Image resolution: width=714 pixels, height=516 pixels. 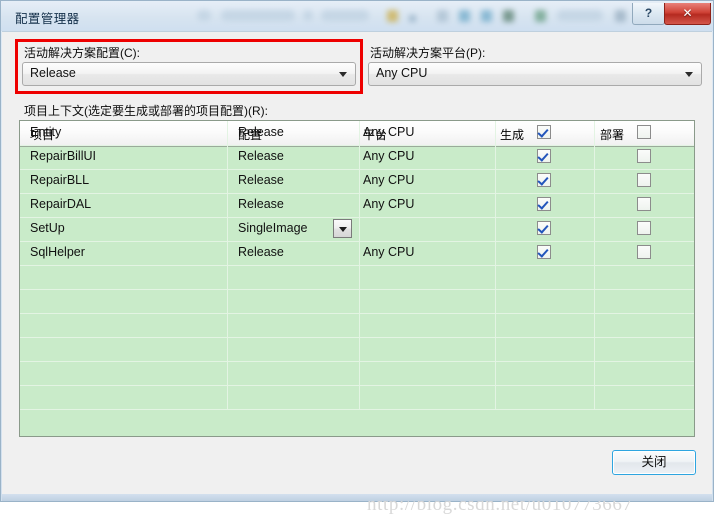 What do you see at coordinates (47, 19) in the screenshot?
I see `window-title: 配置管理器` at bounding box center [47, 19].